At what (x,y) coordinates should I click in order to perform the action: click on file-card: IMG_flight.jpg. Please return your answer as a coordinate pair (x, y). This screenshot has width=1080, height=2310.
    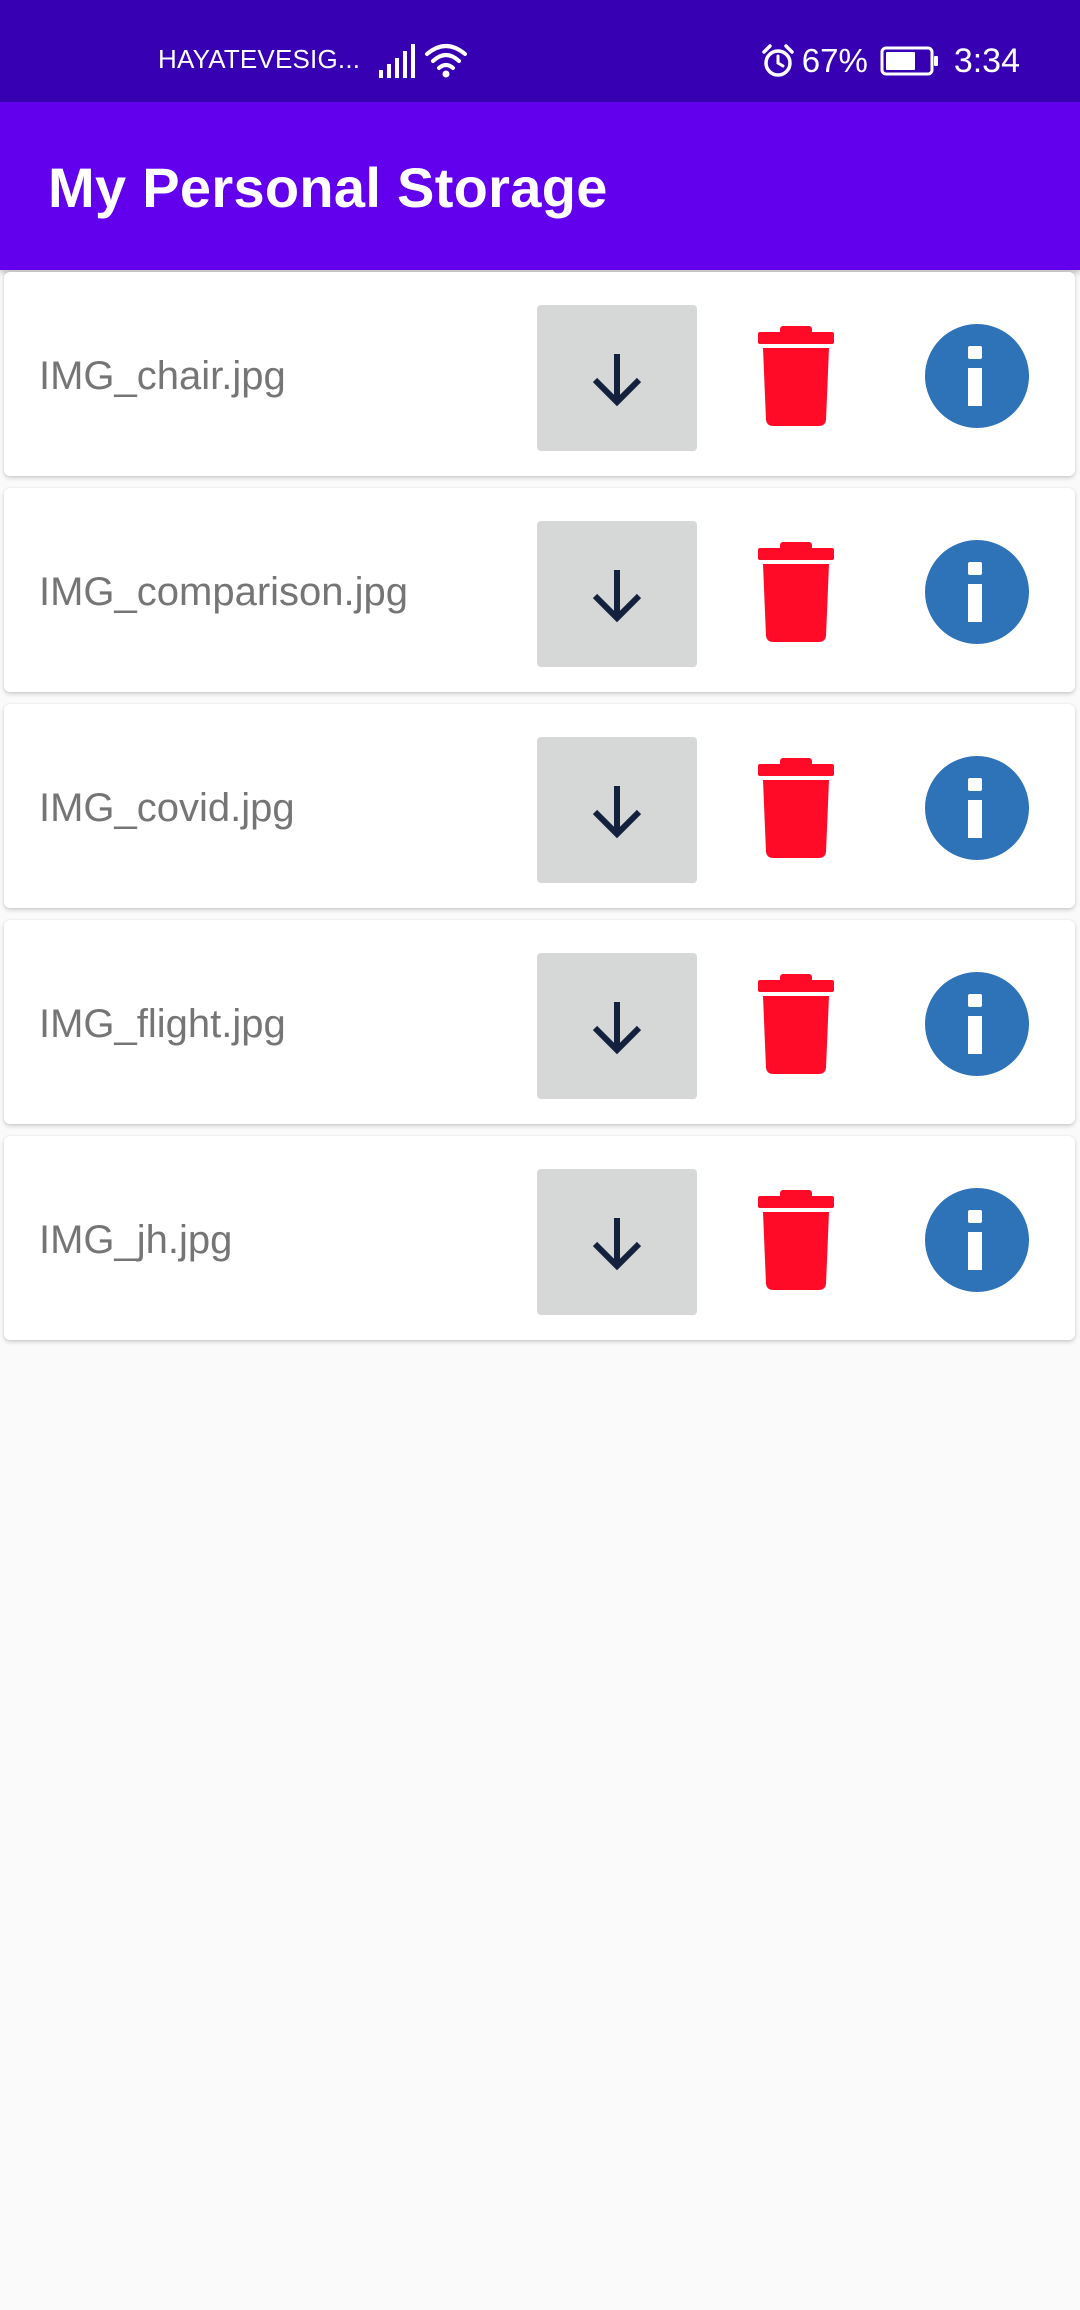
    Looking at the image, I should click on (539, 1022).